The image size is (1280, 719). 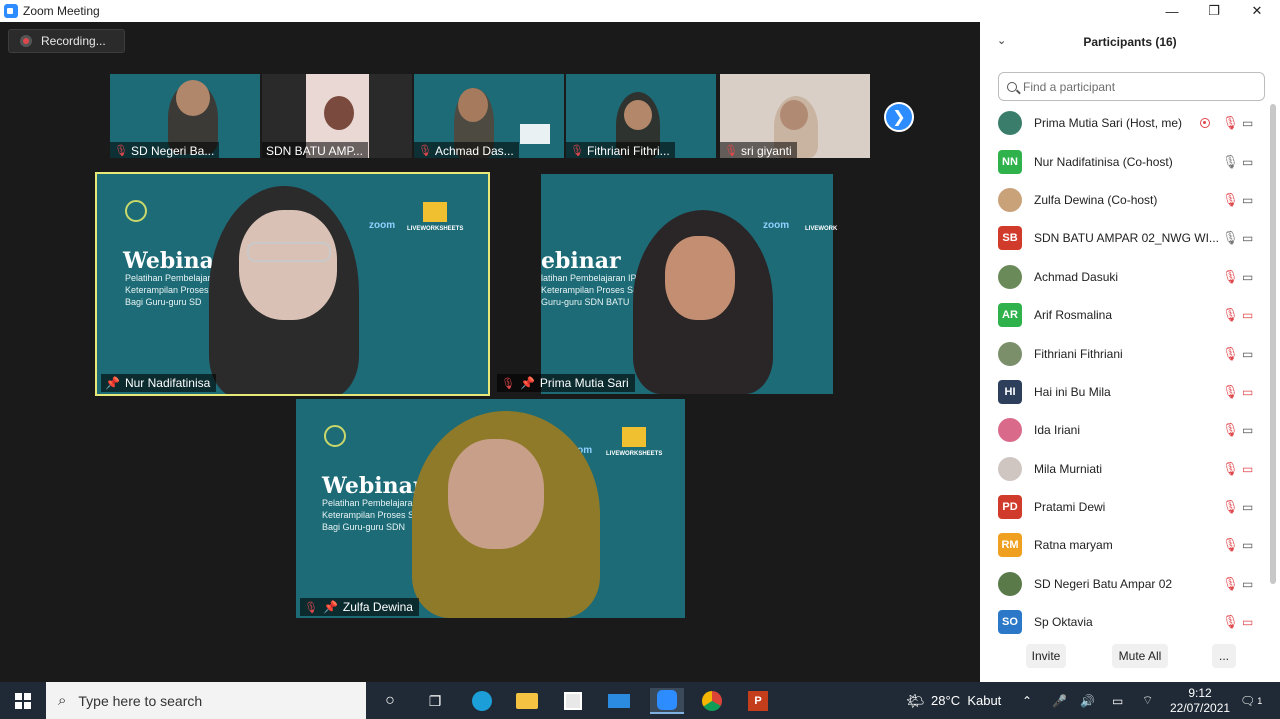 What do you see at coordinates (1124, 545) in the screenshot?
I see `participant-row: RM Ratna maryam 🎙 ▭` at bounding box center [1124, 545].